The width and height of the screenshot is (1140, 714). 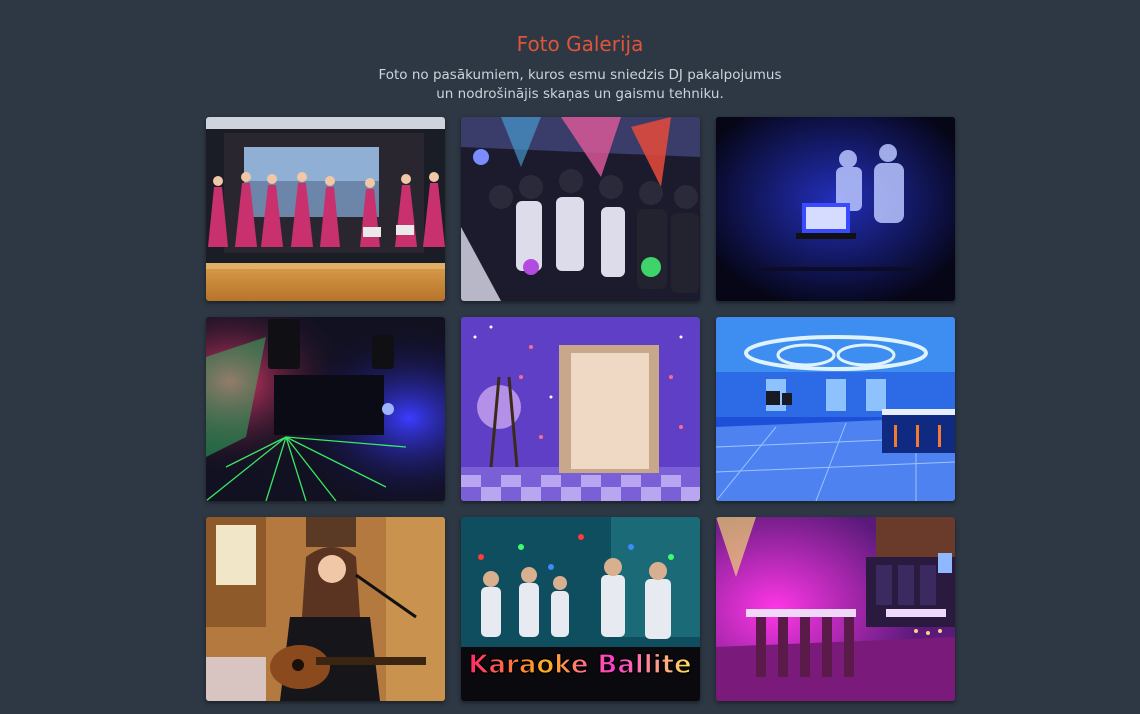 I want to click on karaoke-image: Karaoke Ballite, so click(x=580, y=609).